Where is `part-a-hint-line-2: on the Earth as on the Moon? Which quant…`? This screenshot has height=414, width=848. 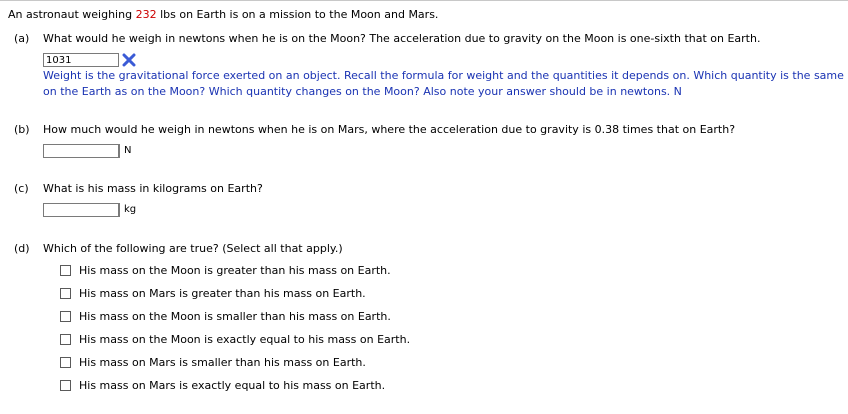 part-a-hint-line-2: on the Earth as on the Moon? Which quant… is located at coordinates (362, 91).